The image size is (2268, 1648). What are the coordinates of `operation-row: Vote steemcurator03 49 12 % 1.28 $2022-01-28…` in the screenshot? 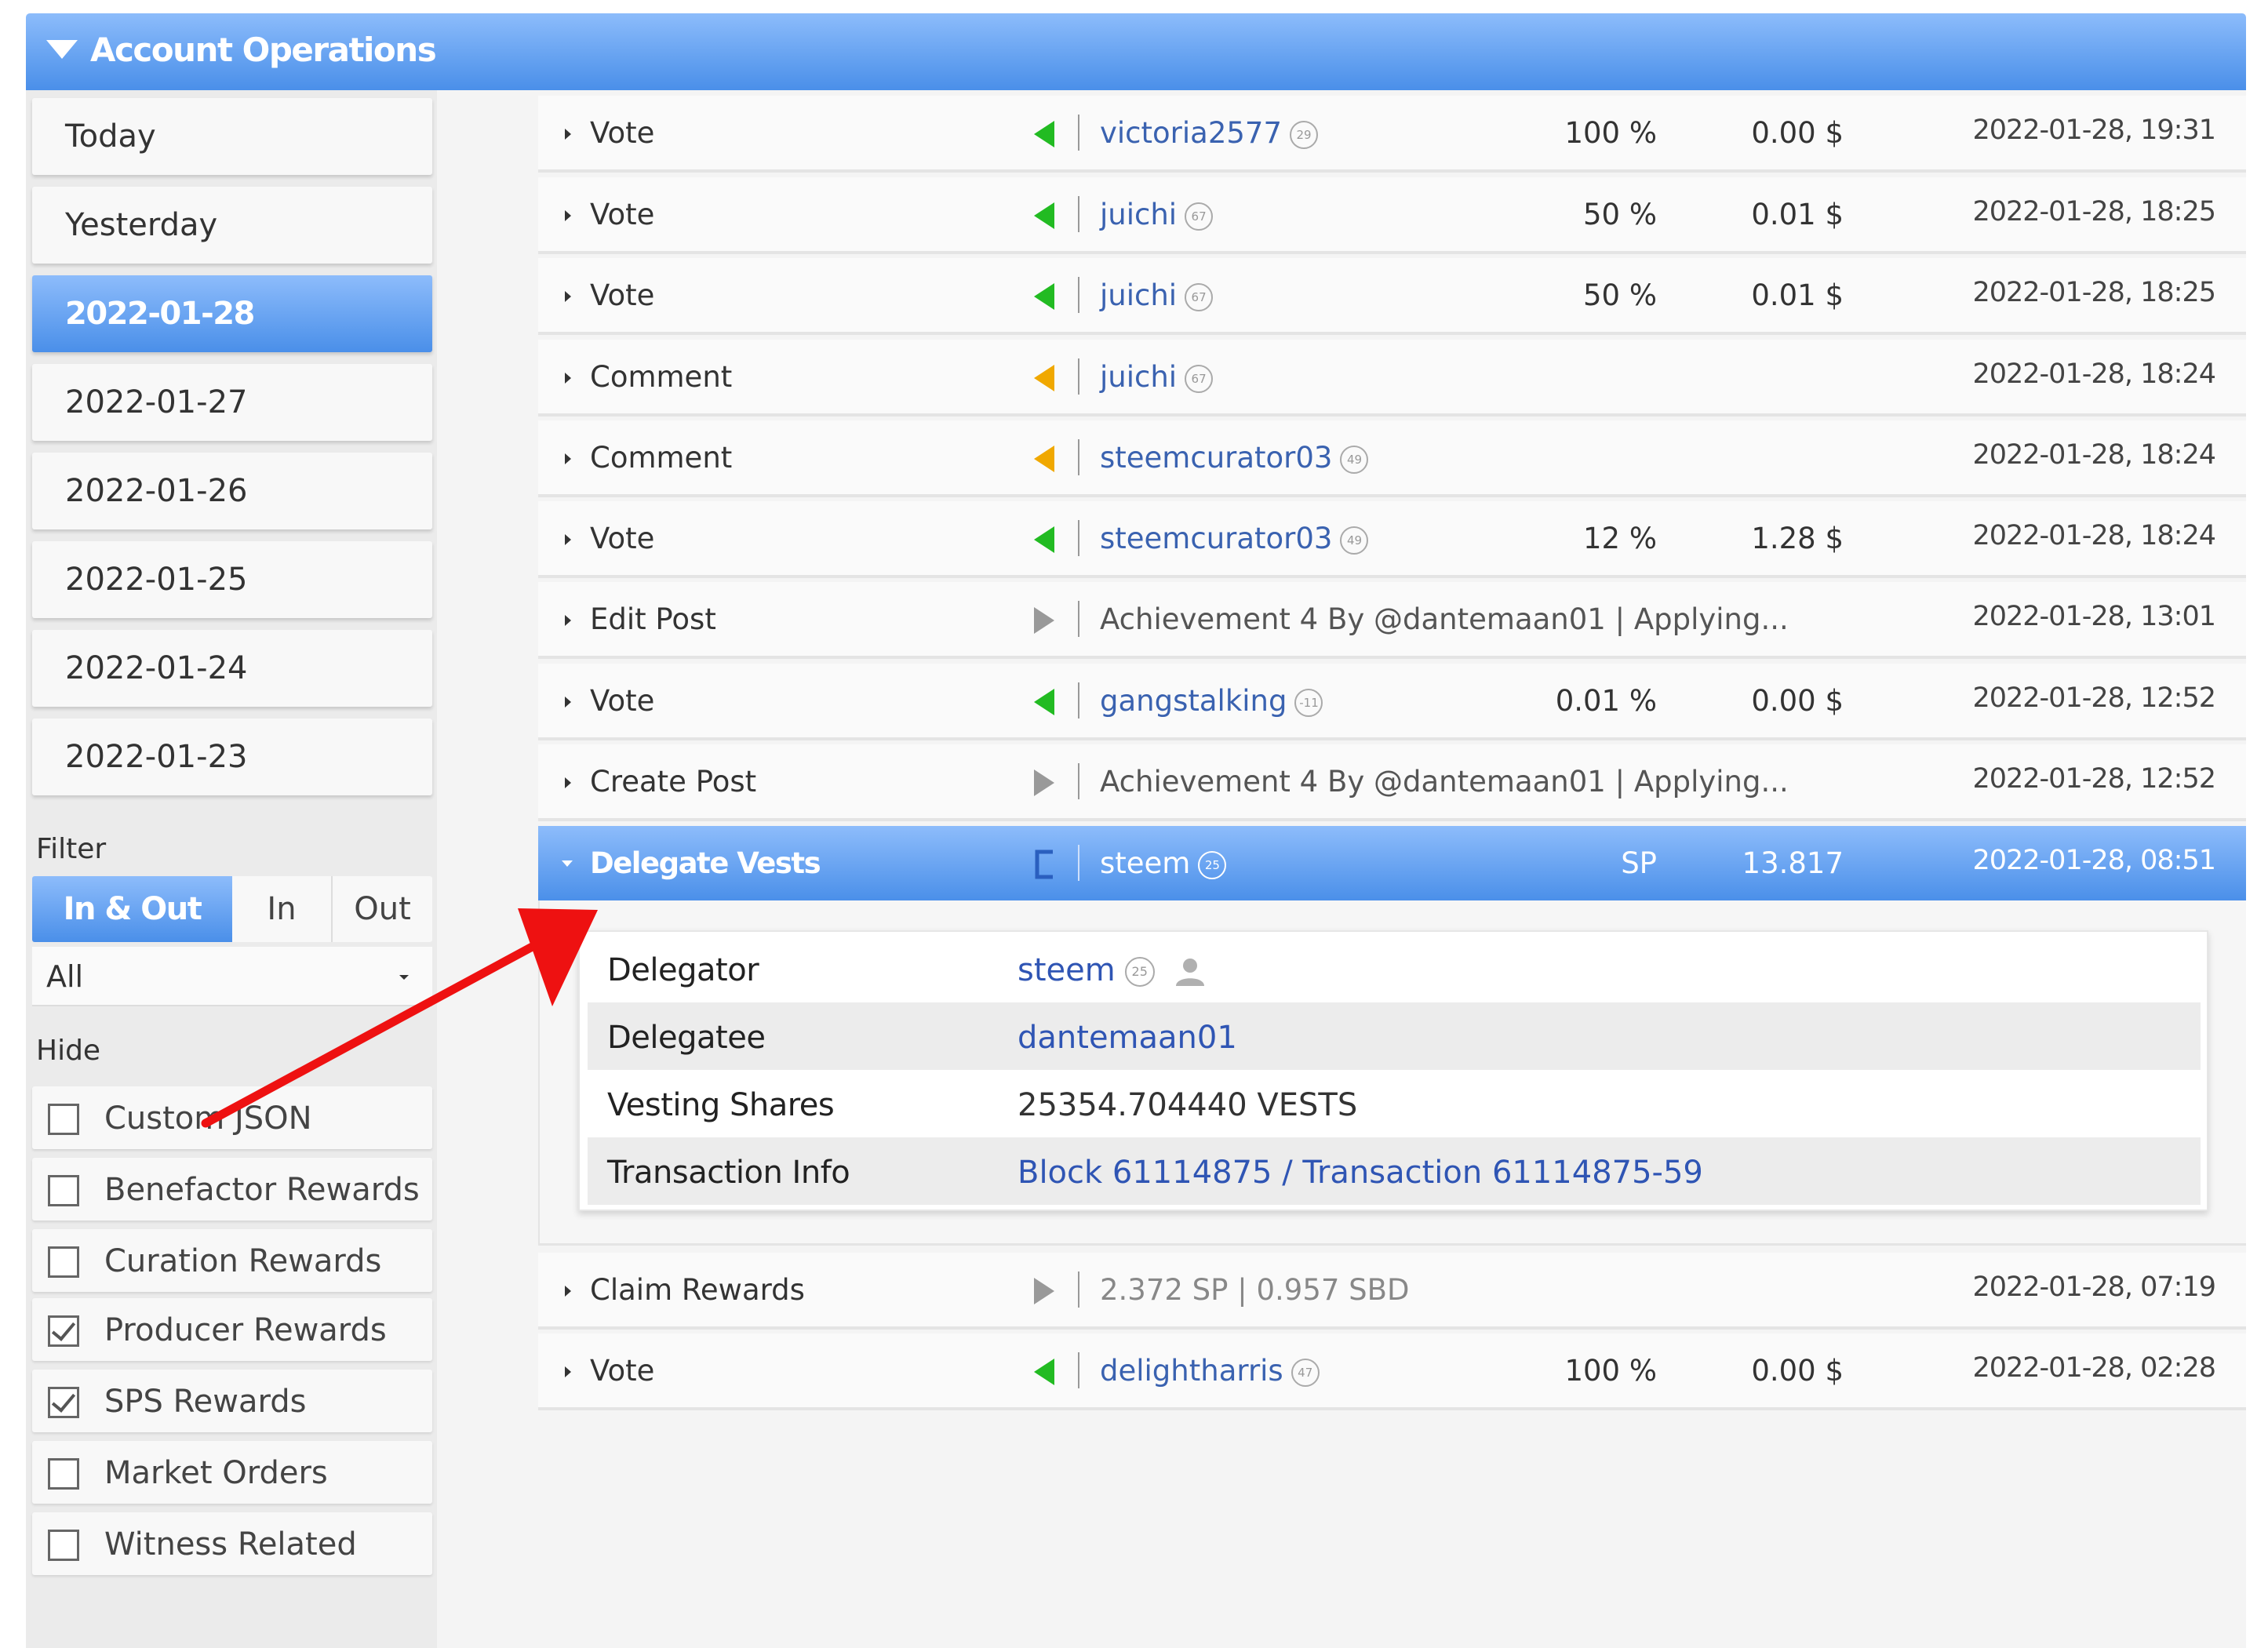 It's located at (1392, 539).